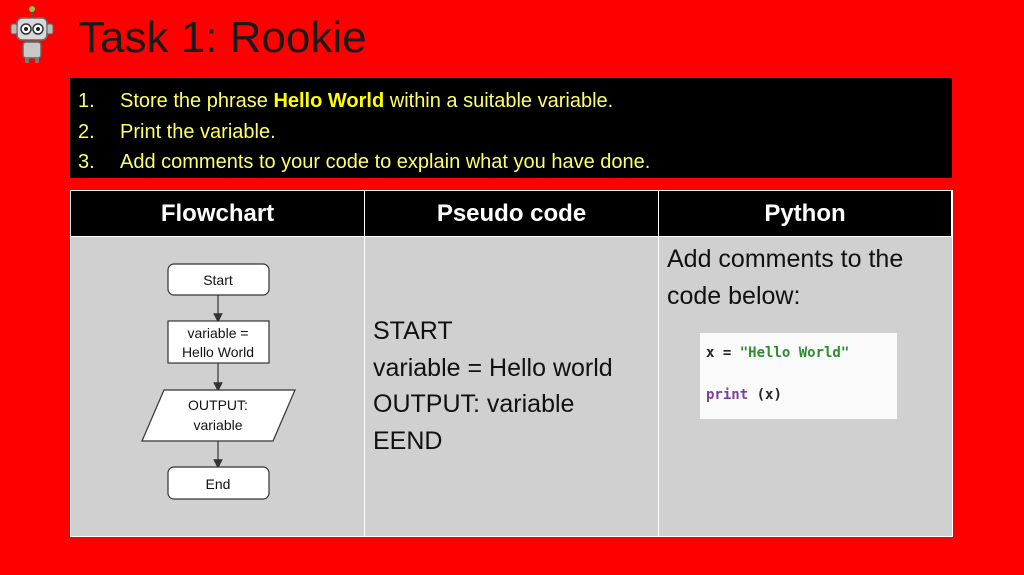 The height and width of the screenshot is (575, 1024). I want to click on header-flowchart: Flowchart, so click(218, 213).